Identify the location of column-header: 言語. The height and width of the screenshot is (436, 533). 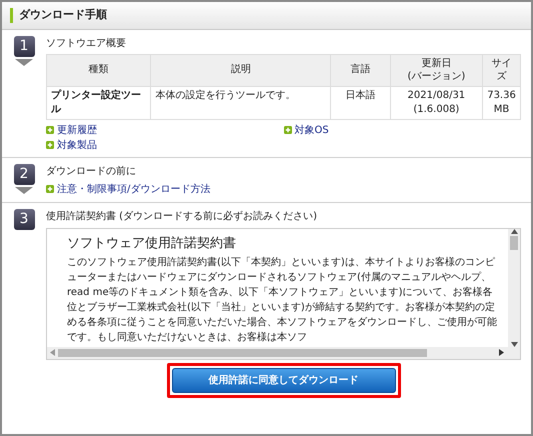
(360, 70).